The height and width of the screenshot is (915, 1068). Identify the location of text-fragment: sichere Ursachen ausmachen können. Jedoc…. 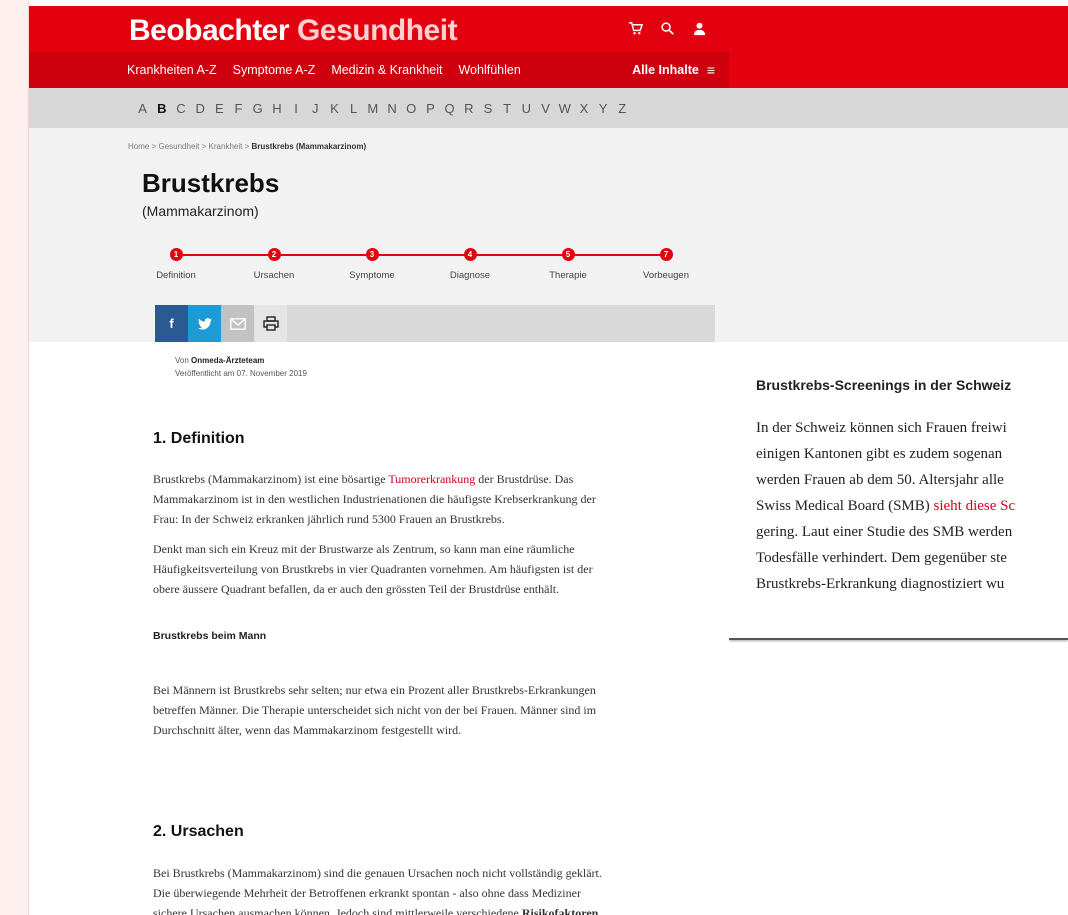
(337, 910).